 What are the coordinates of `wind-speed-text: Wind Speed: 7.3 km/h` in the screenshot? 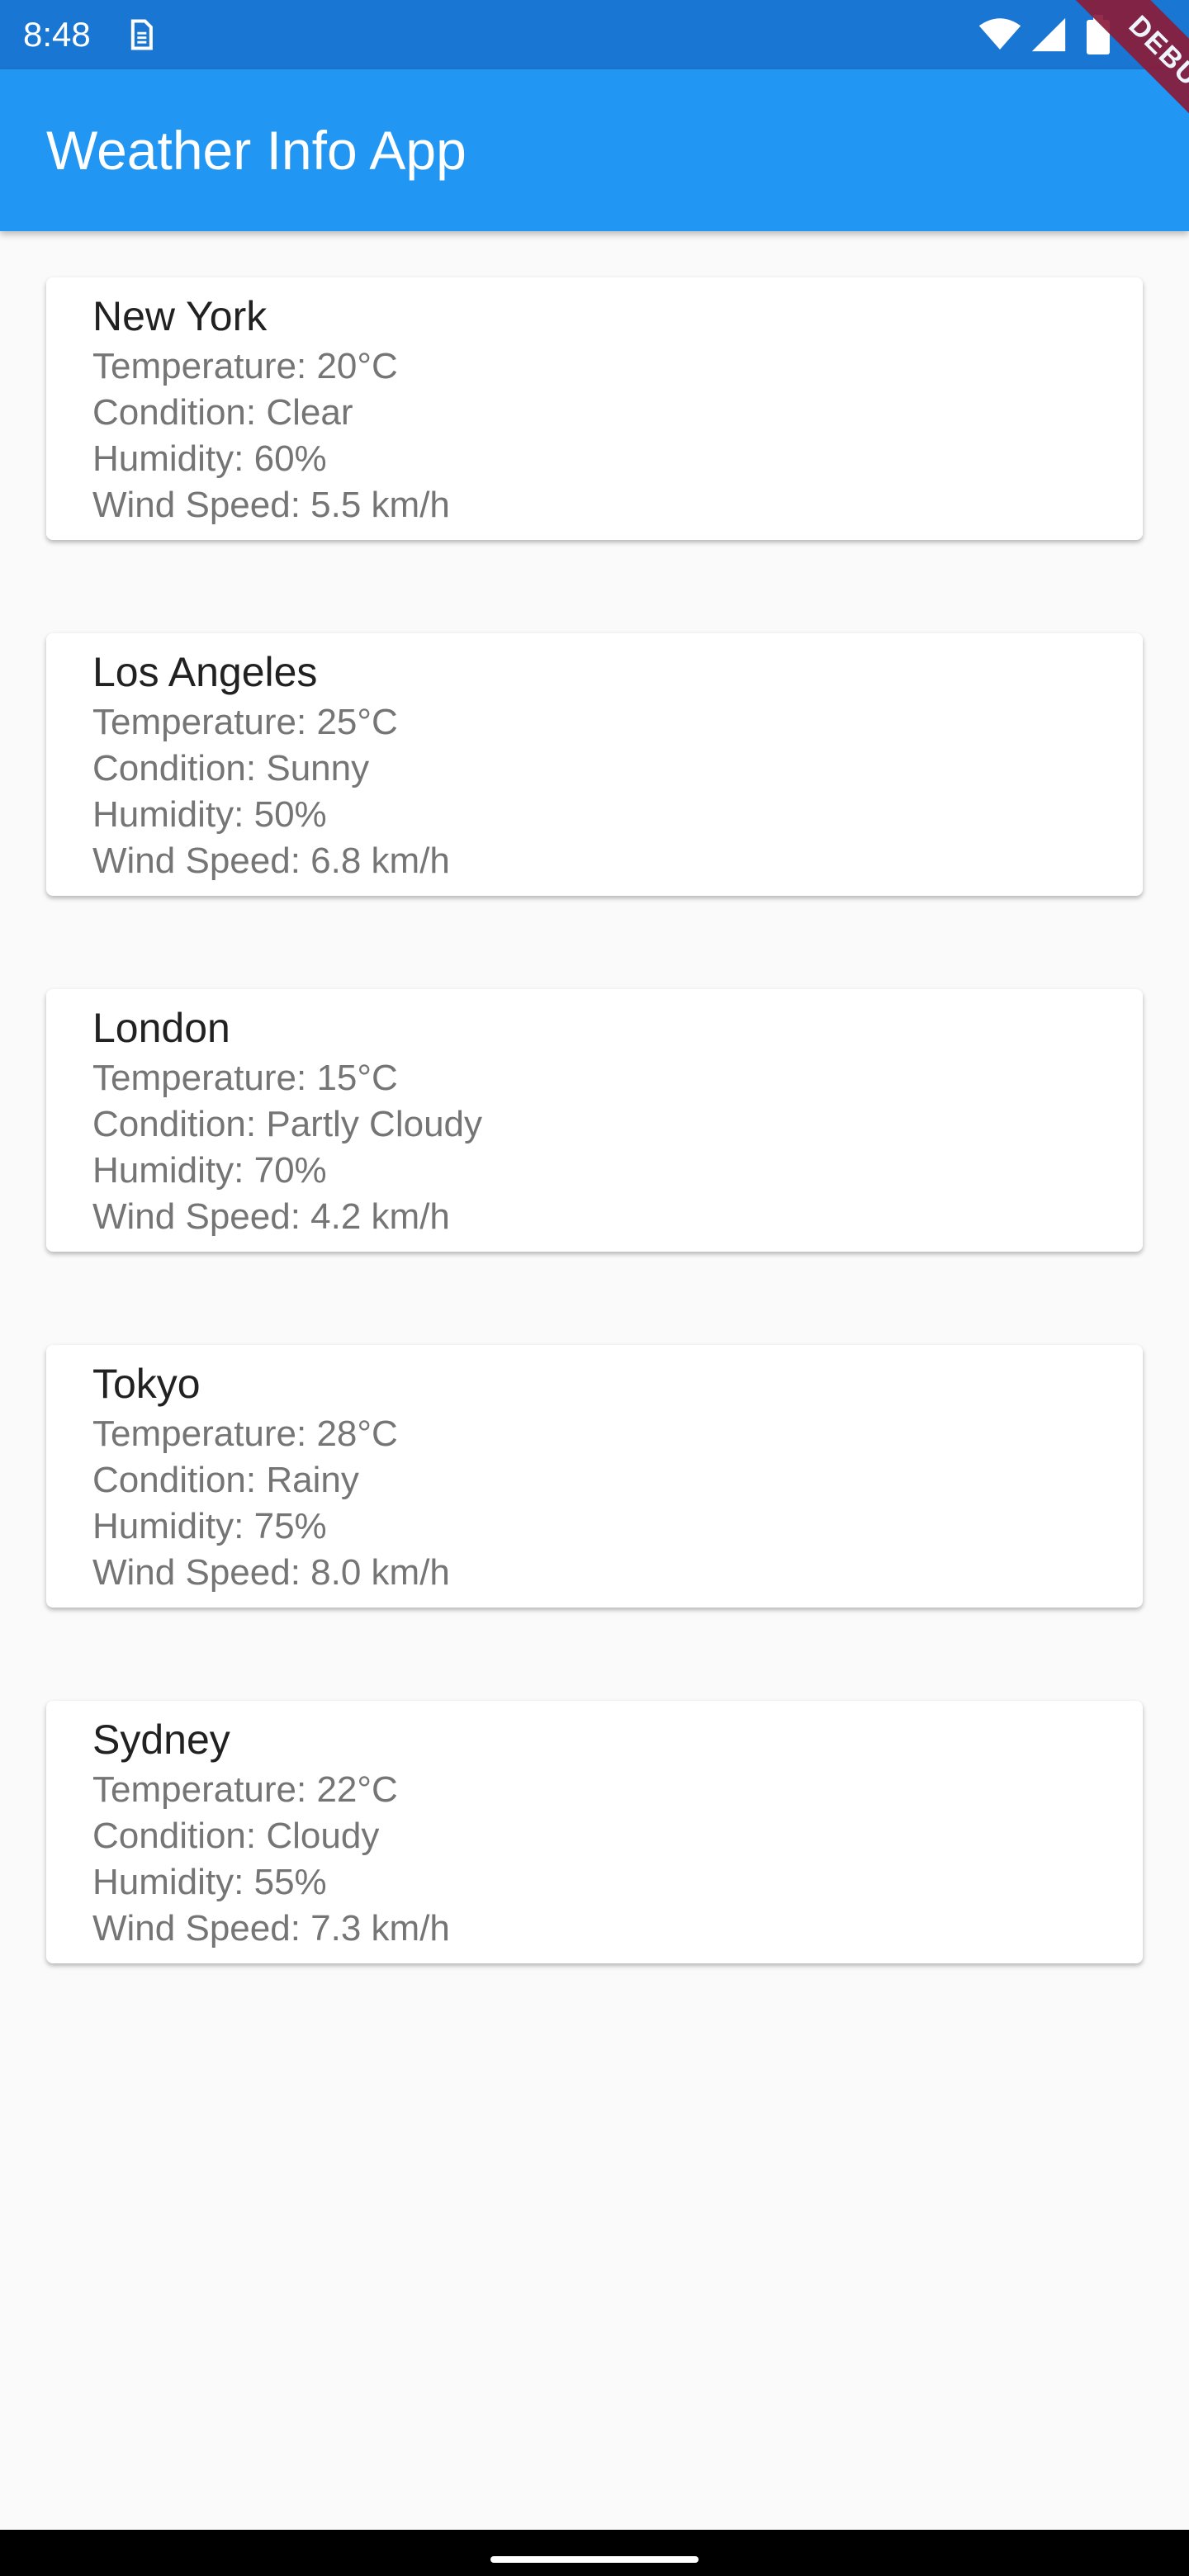 It's located at (271, 1928).